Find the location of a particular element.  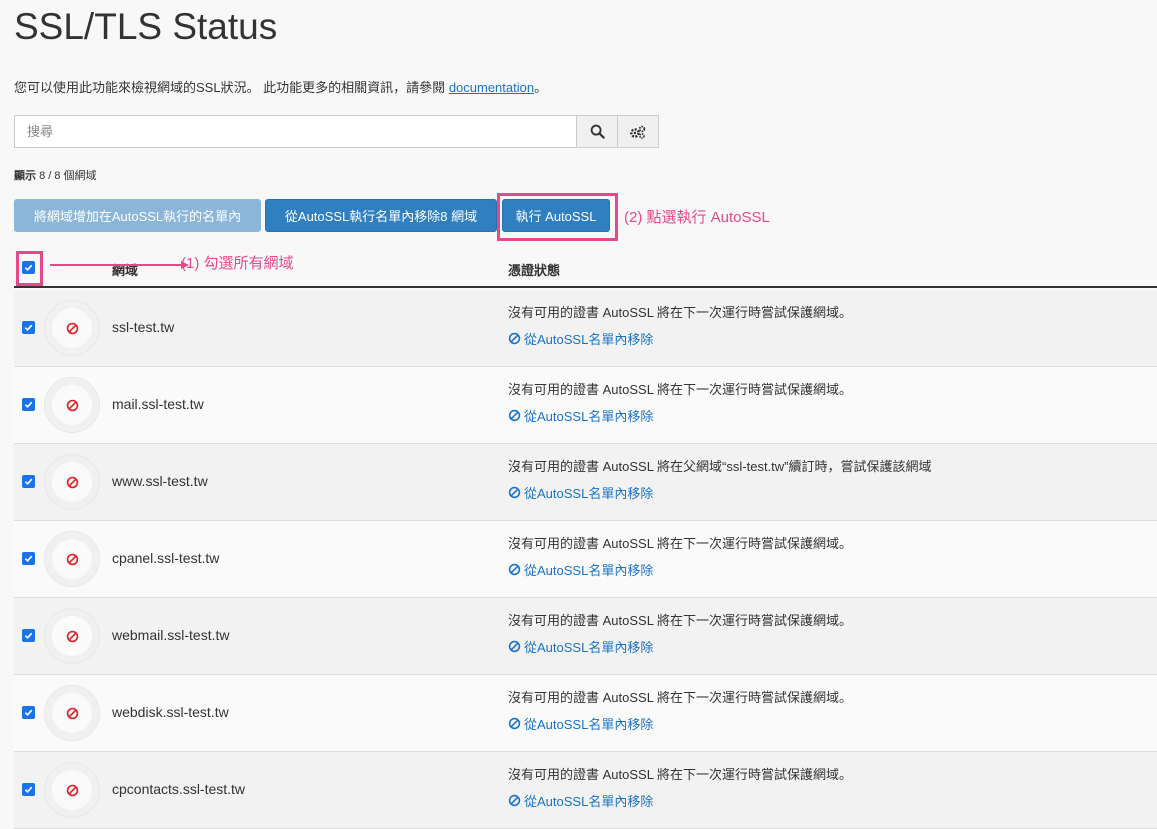

domain-name: webmail.ssl-test.tw is located at coordinates (171, 635).